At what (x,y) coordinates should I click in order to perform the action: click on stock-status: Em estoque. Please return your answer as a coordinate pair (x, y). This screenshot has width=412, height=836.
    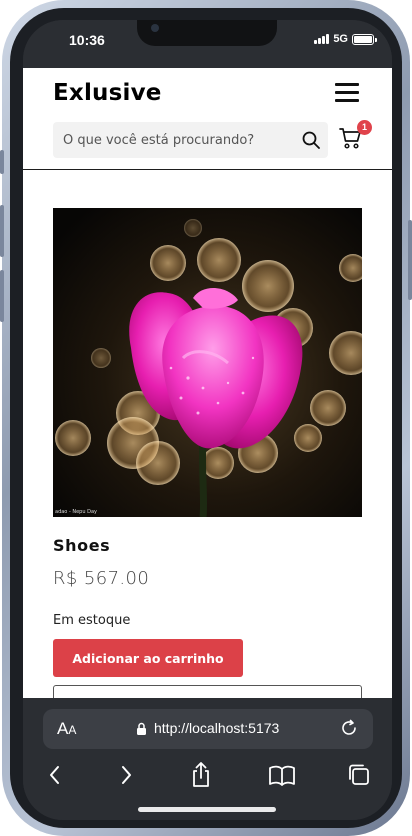
    Looking at the image, I should click on (92, 620).